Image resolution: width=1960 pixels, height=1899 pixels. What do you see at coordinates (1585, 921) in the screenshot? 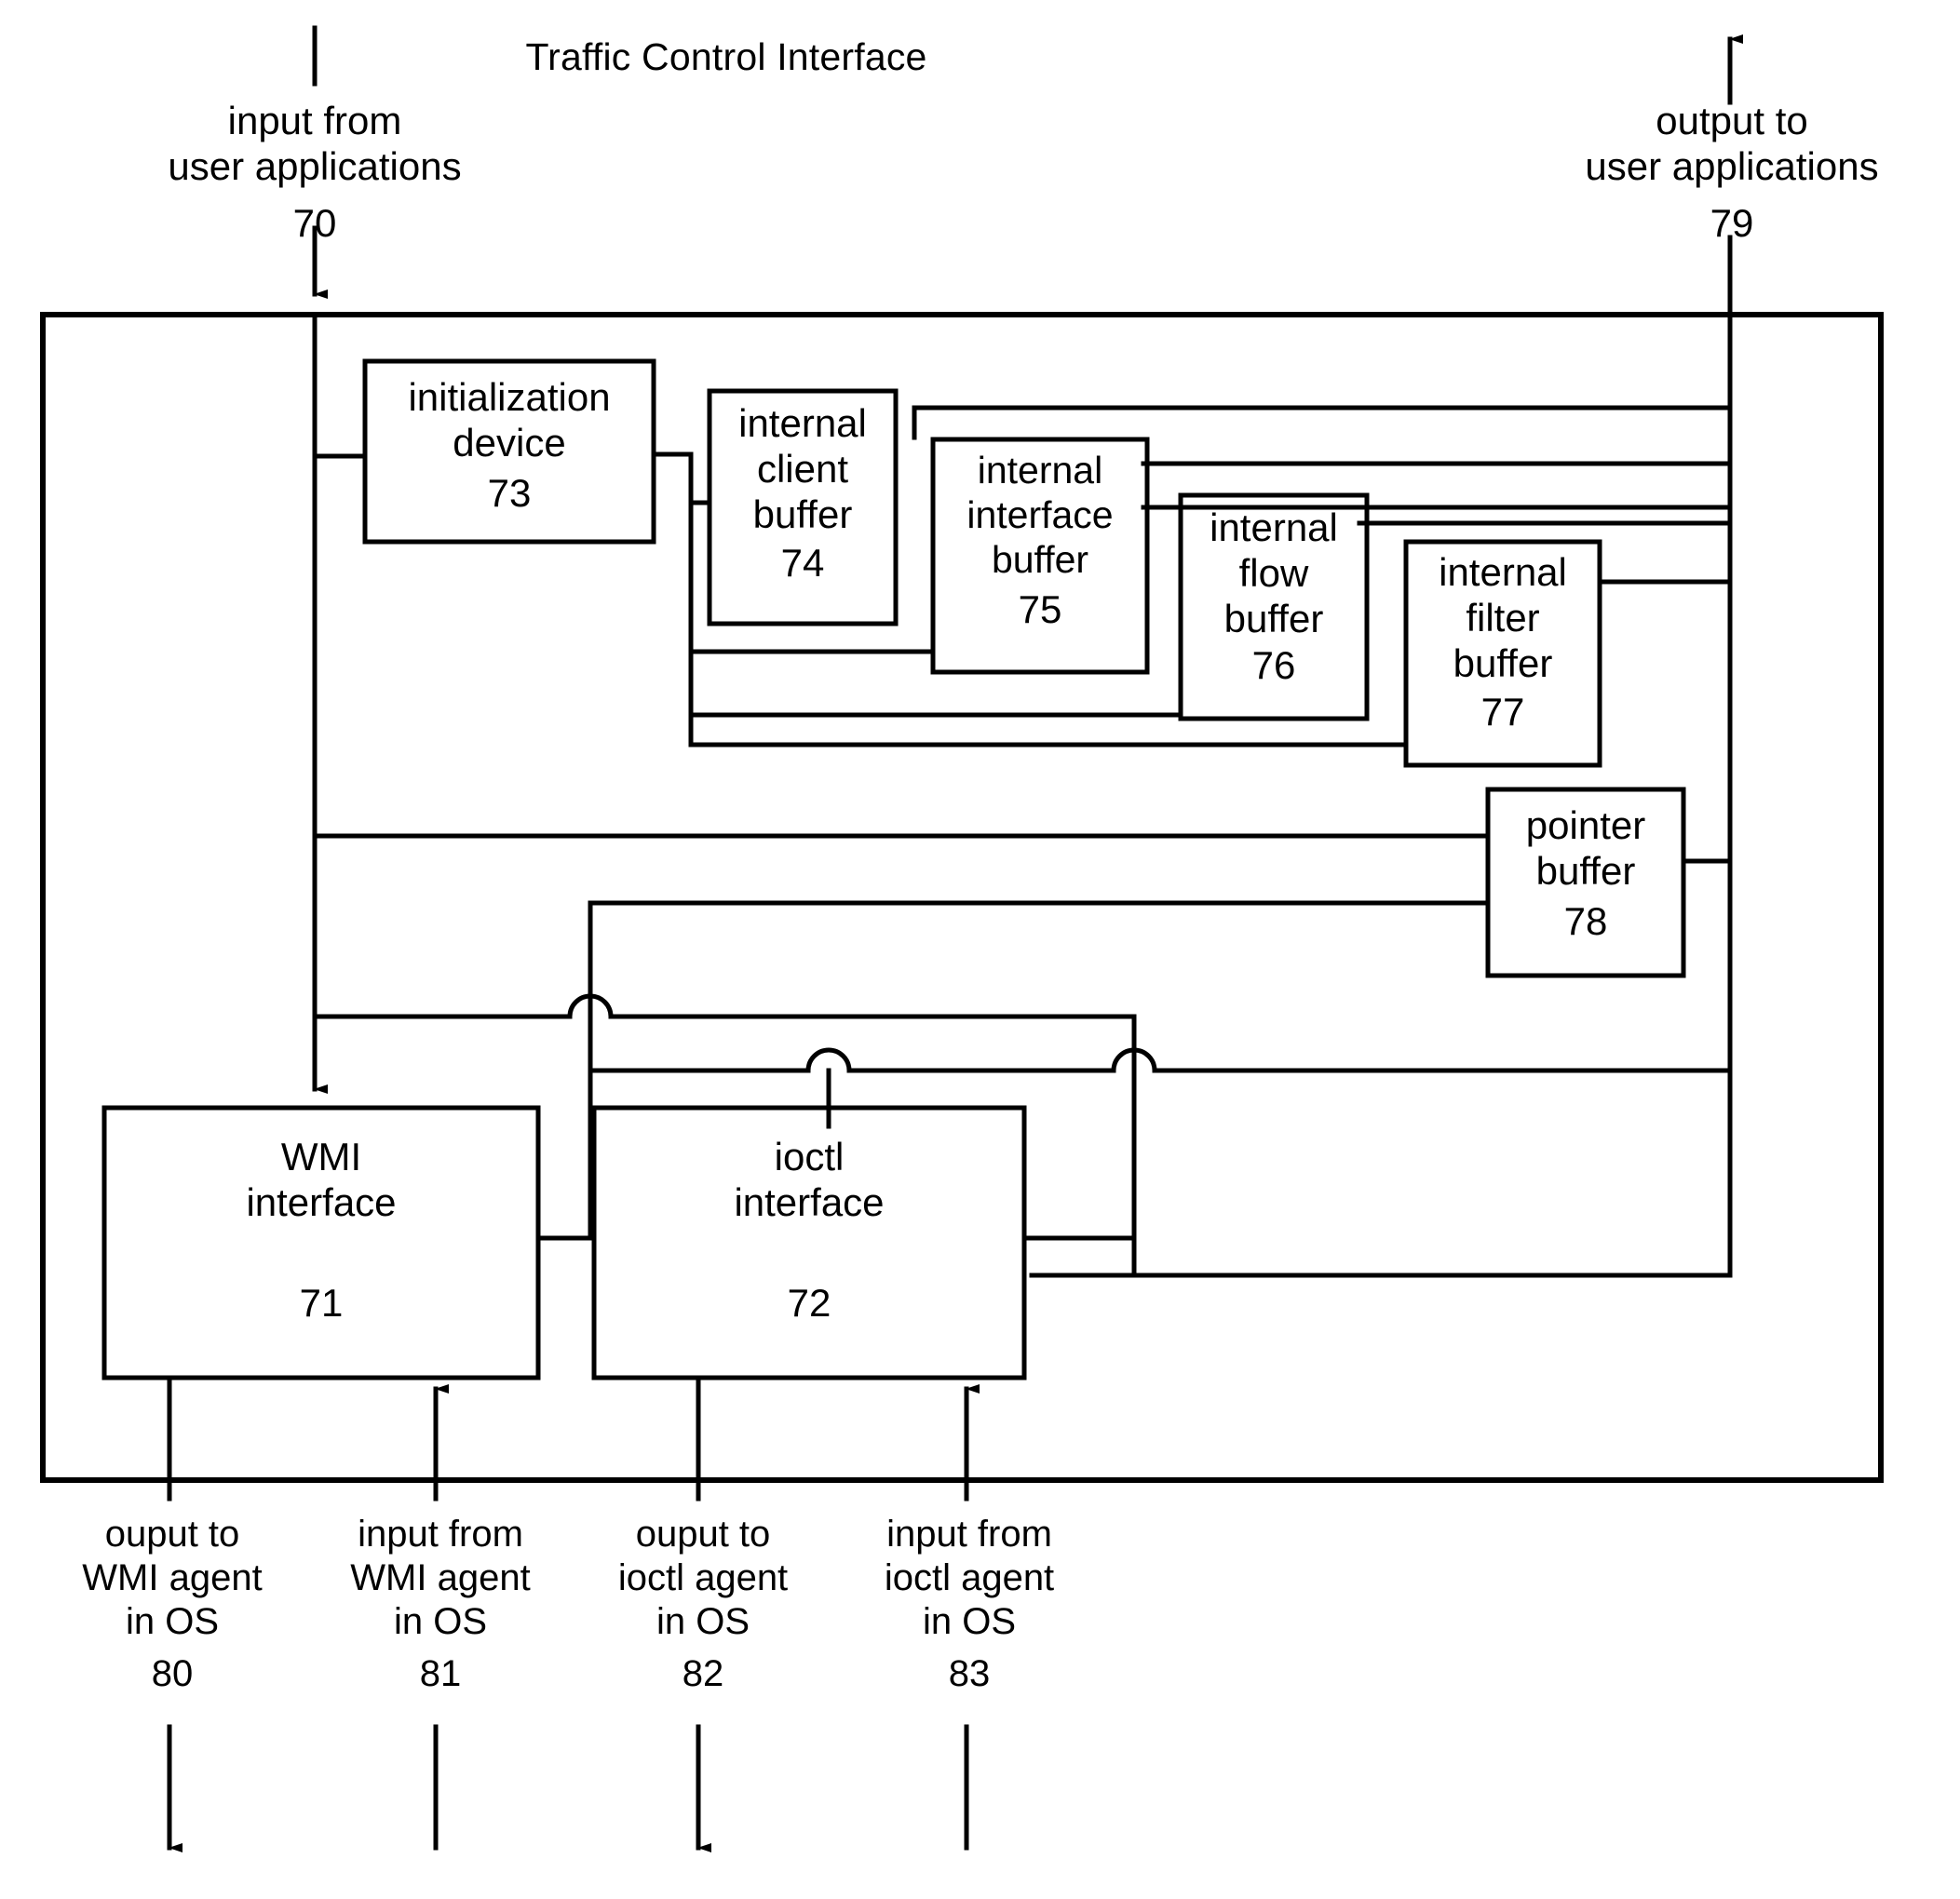
I see `block-pointer-buffer-ref: 78` at bounding box center [1585, 921].